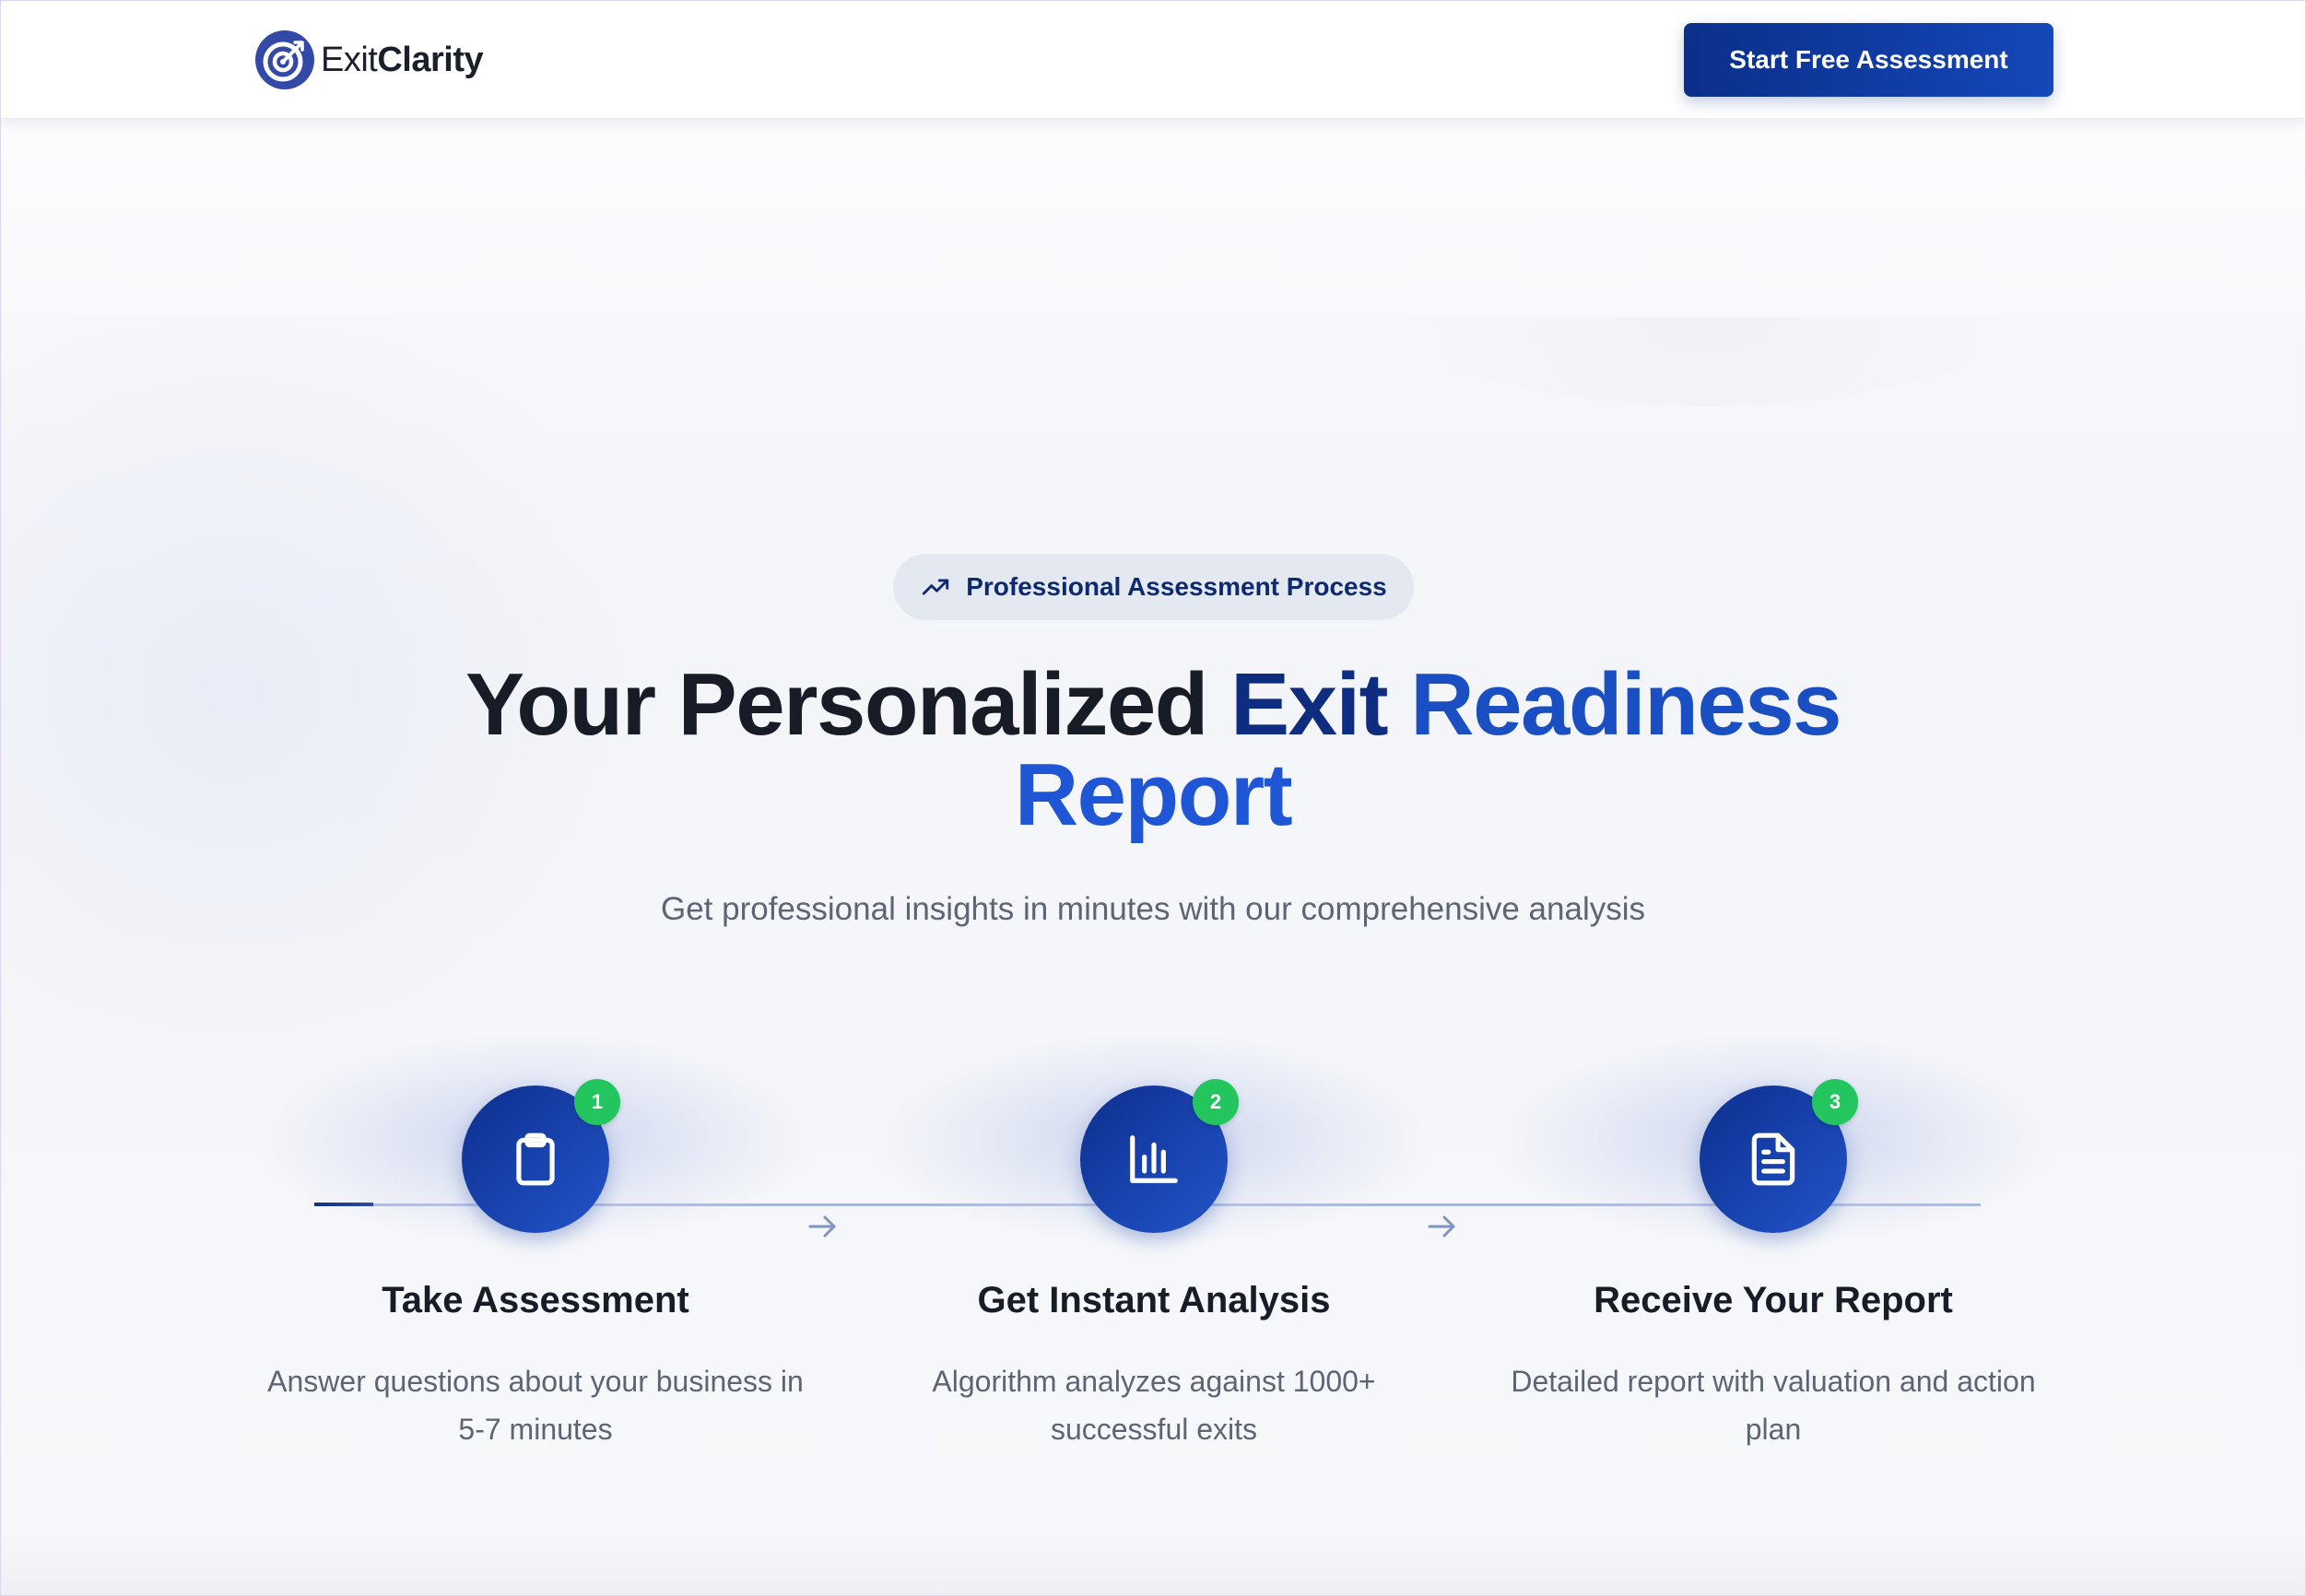  I want to click on step-number-badge: 1, so click(597, 1102).